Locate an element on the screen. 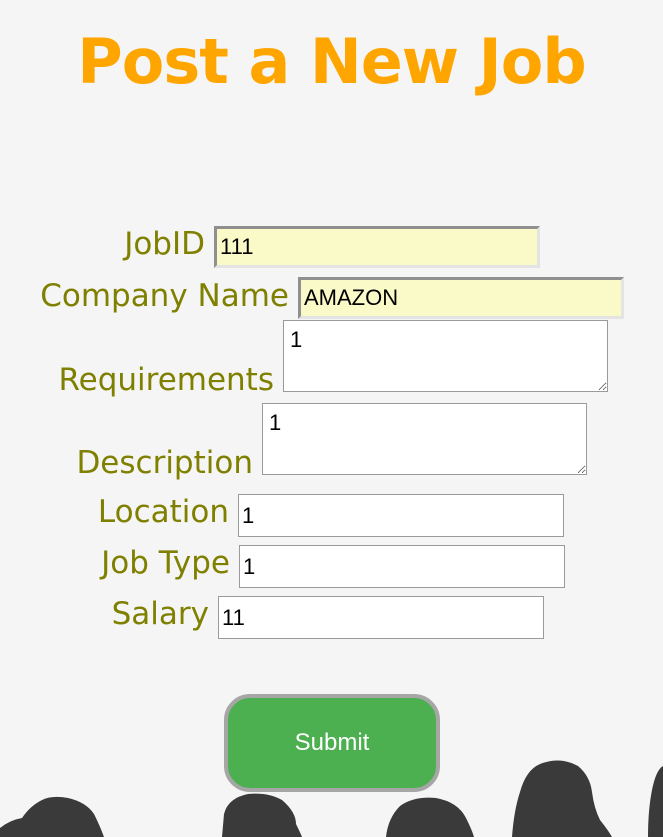 This screenshot has width=663, height=837. location-label: Location is located at coordinates (163, 512).